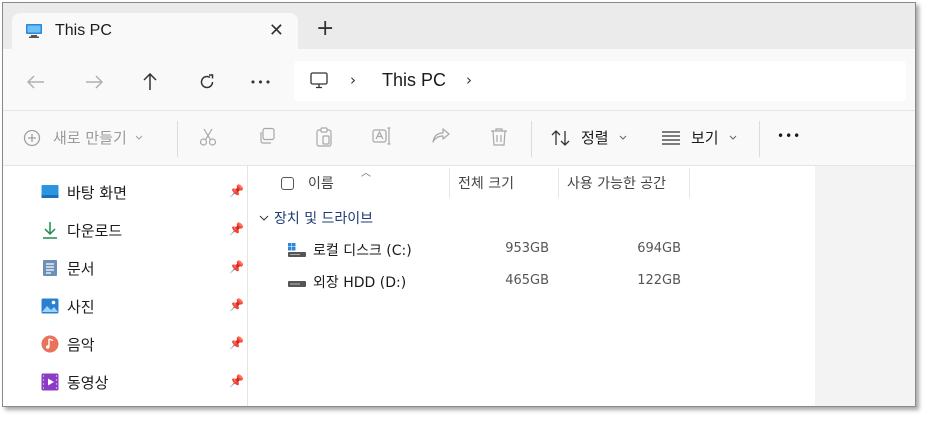 The image size is (928, 434). I want to click on refresh-icon, so click(207, 81).